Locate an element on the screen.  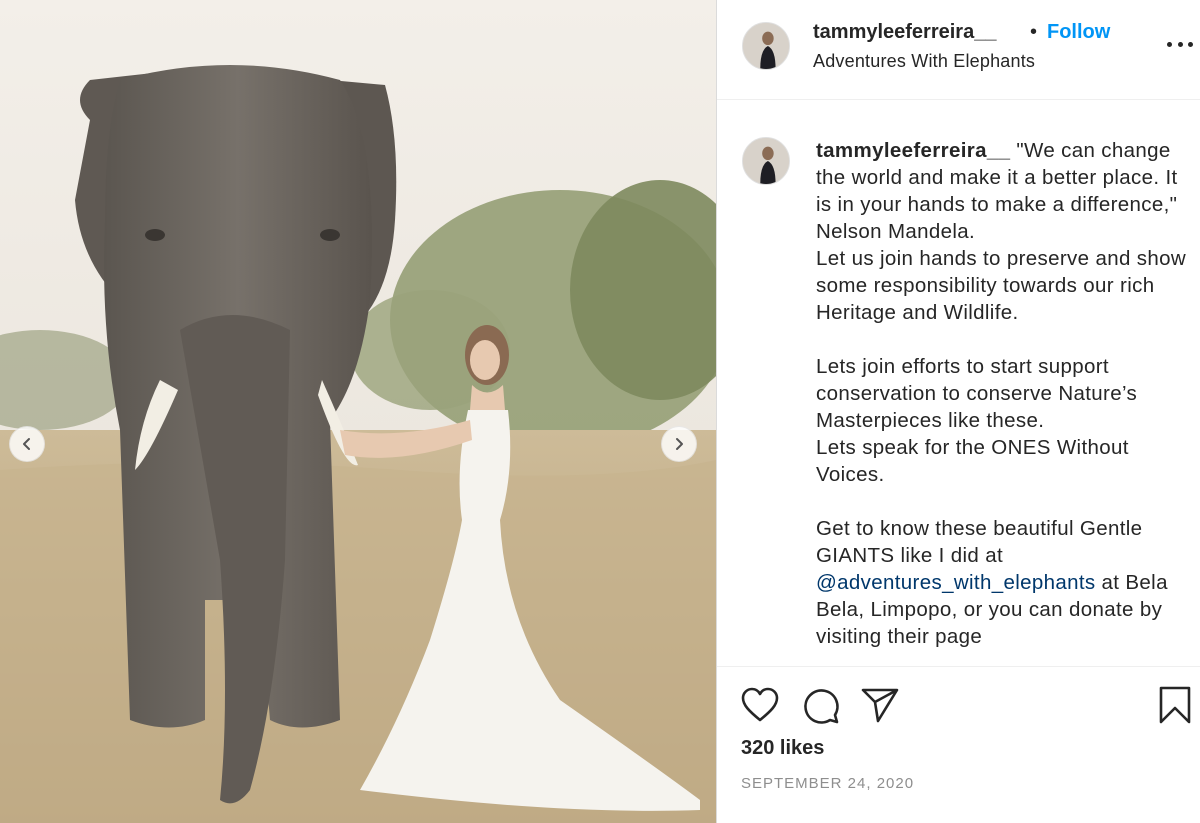
caption-username: tammyleeferreira__ is located at coordinates (913, 150).